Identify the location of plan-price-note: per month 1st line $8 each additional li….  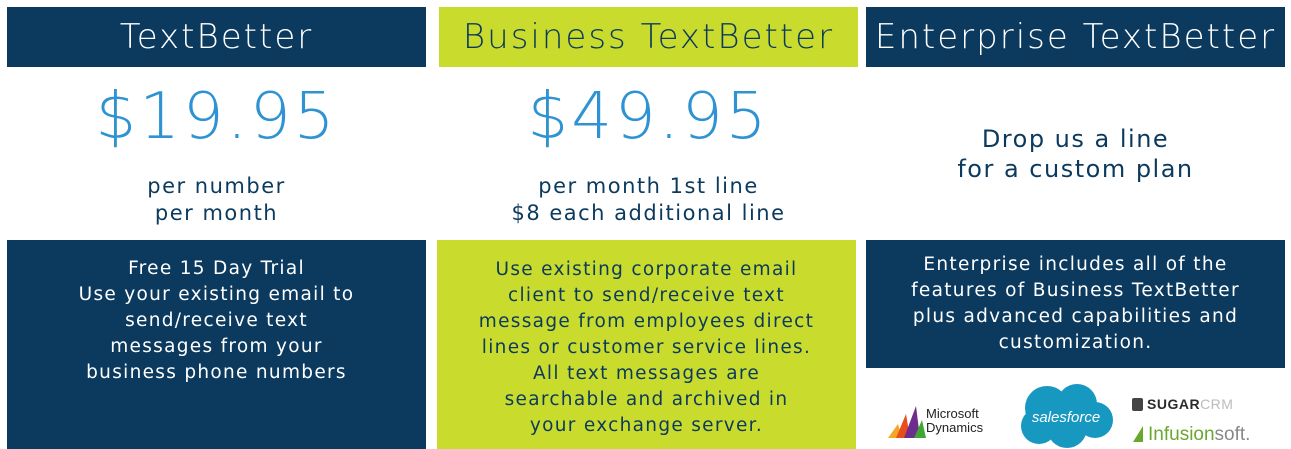
(648, 200).